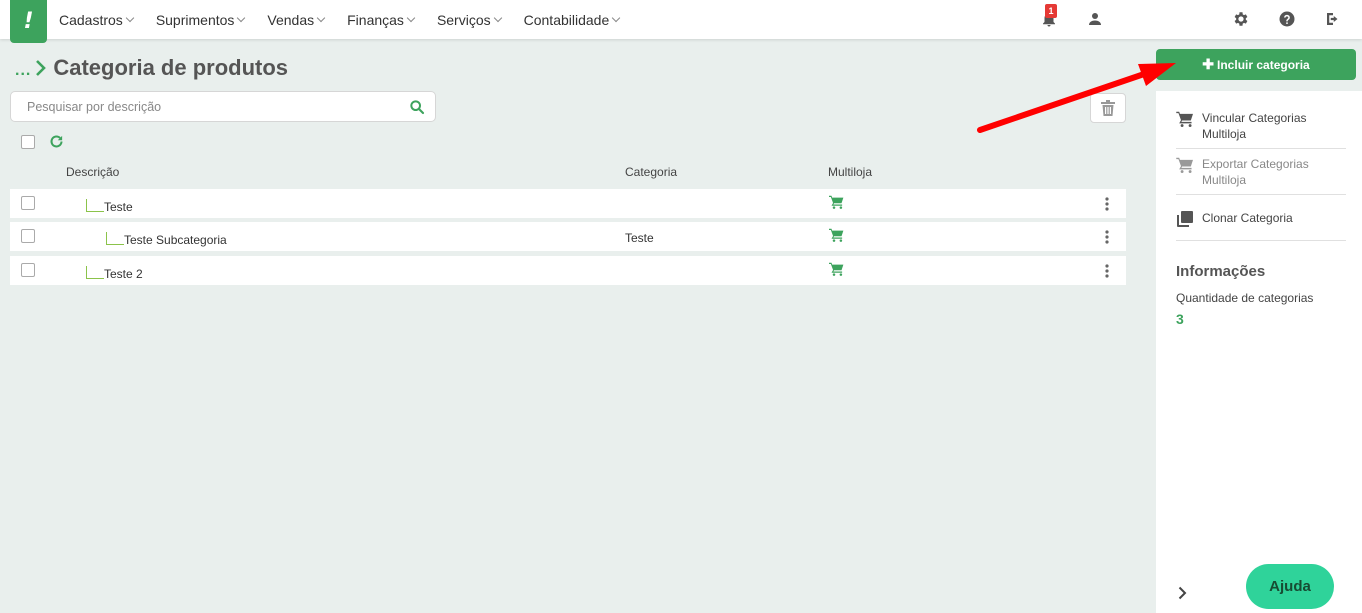 The height and width of the screenshot is (613, 1362). I want to click on menu-label: Suprimentos, so click(195, 19).